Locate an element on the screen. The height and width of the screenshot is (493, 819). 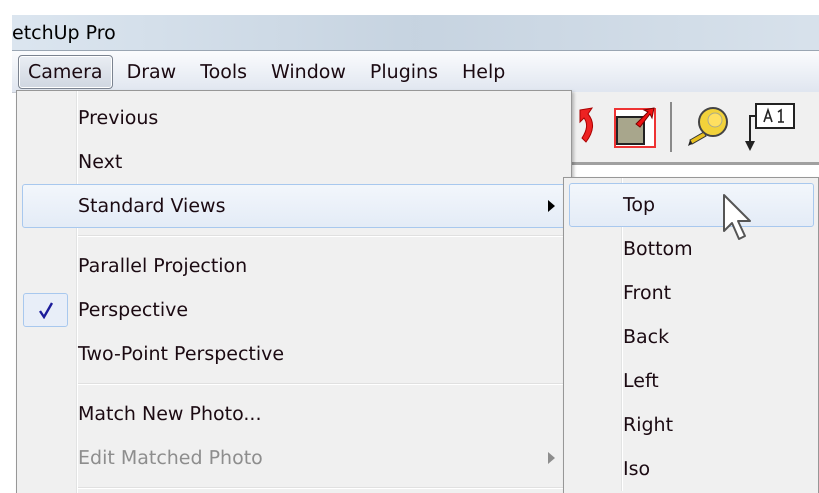
menu-item: Left is located at coordinates (691, 381).